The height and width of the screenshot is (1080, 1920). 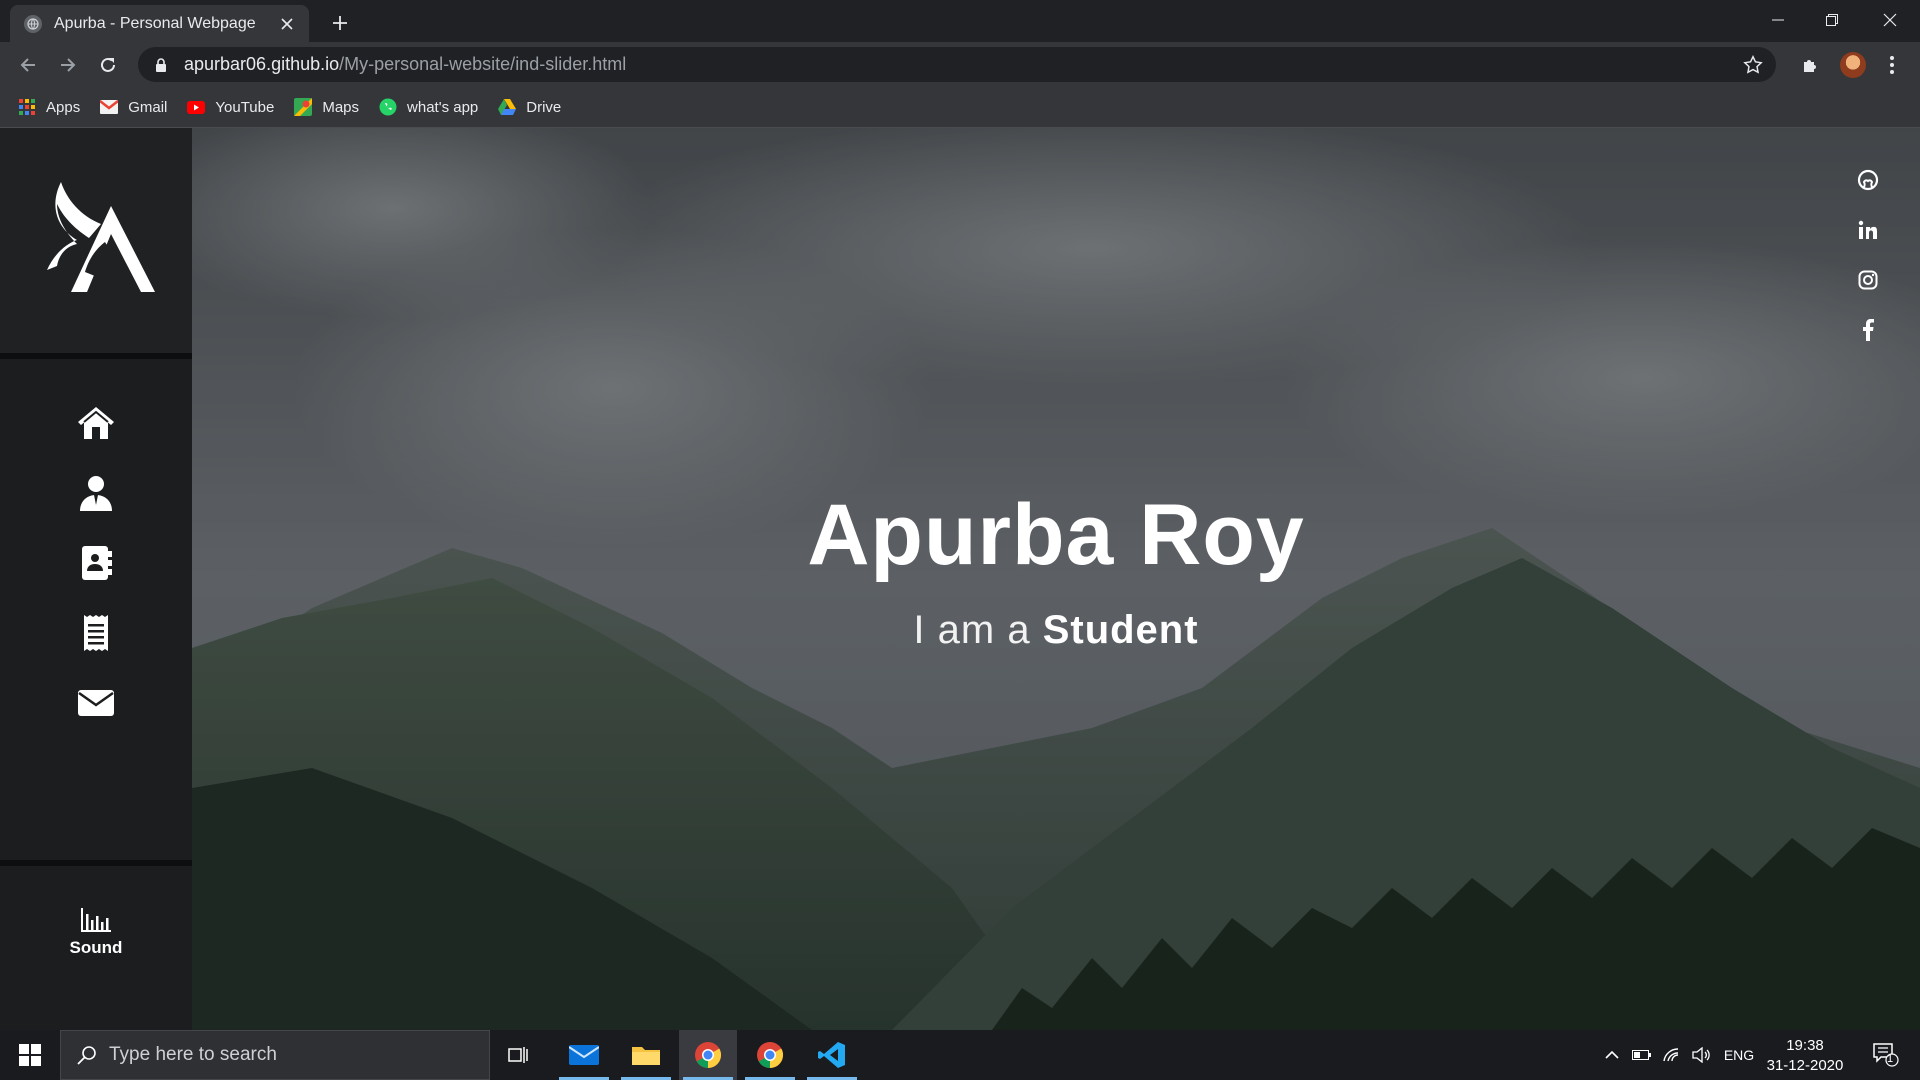 What do you see at coordinates (443, 107) in the screenshot?
I see `bookmark-label: what's app` at bounding box center [443, 107].